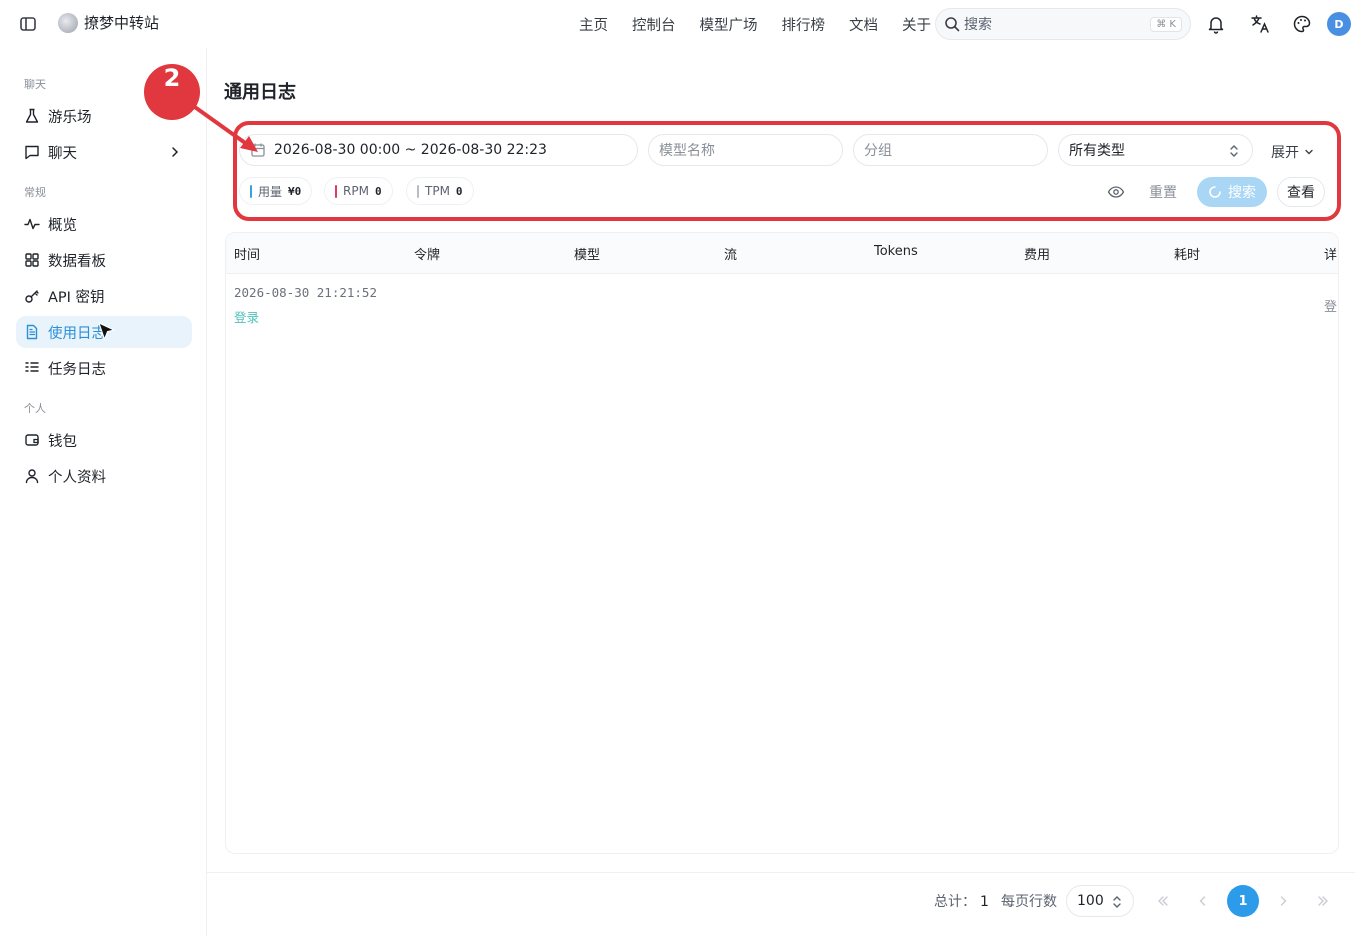 This screenshot has height=936, width=1363. Describe the element at coordinates (32, 260) in the screenshot. I see `dashboard-icon` at that location.